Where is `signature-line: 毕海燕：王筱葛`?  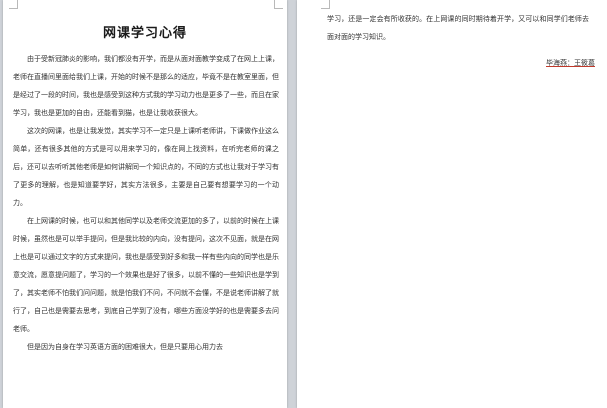 signature-line: 毕海燕：王筱葛 is located at coordinates (570, 63).